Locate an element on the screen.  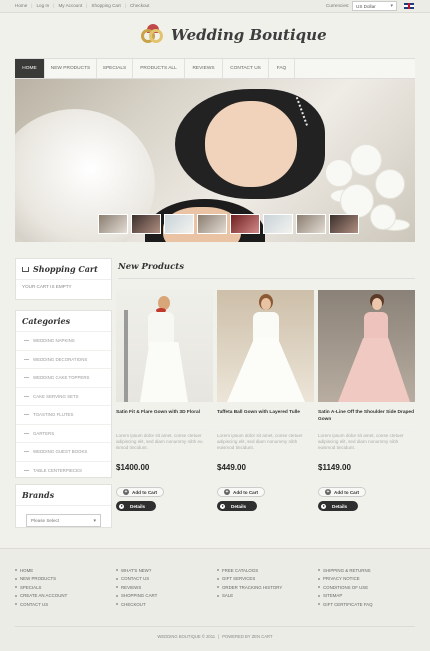
category-item: Cake Serving Sets is located at coordinates (63, 397).